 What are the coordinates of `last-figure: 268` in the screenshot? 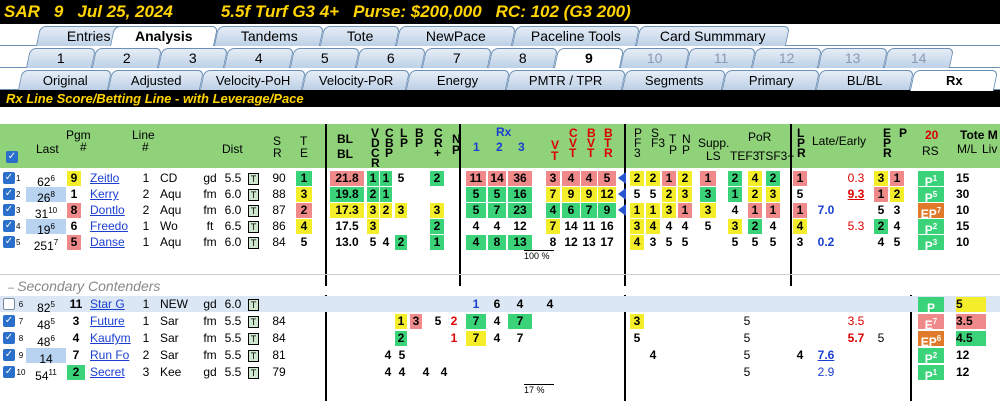 It's located at (46, 196).